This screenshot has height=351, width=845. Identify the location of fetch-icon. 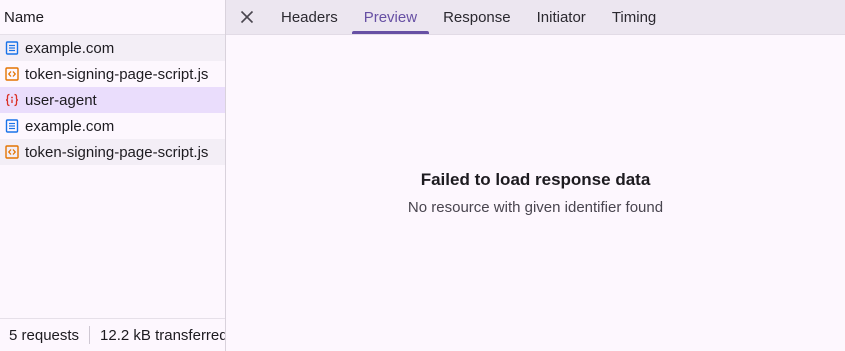
(12, 100).